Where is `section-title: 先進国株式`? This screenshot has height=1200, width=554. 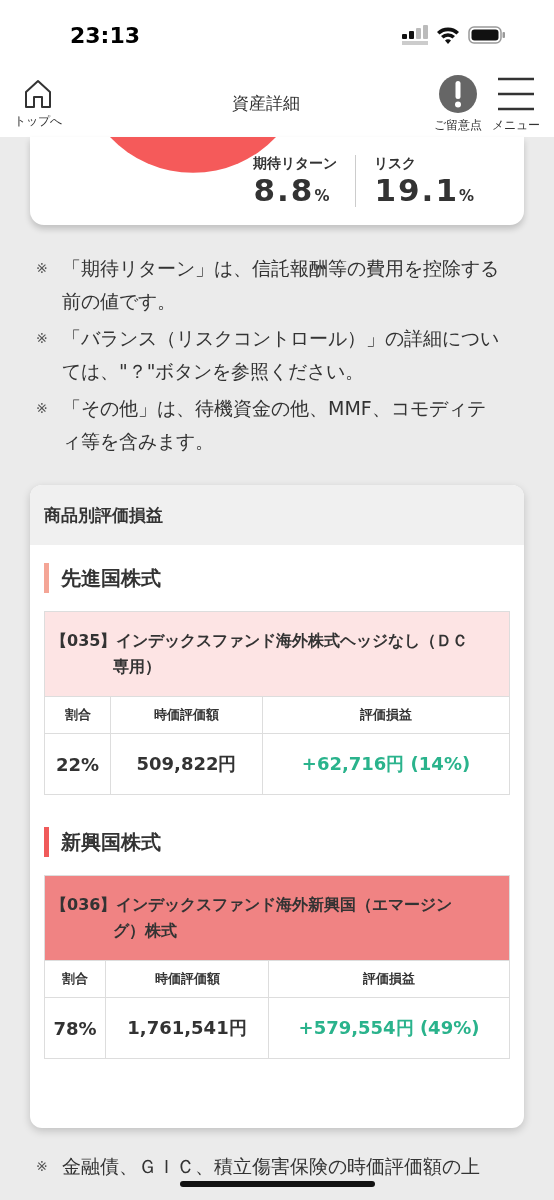 section-title: 先進国株式 is located at coordinates (111, 578).